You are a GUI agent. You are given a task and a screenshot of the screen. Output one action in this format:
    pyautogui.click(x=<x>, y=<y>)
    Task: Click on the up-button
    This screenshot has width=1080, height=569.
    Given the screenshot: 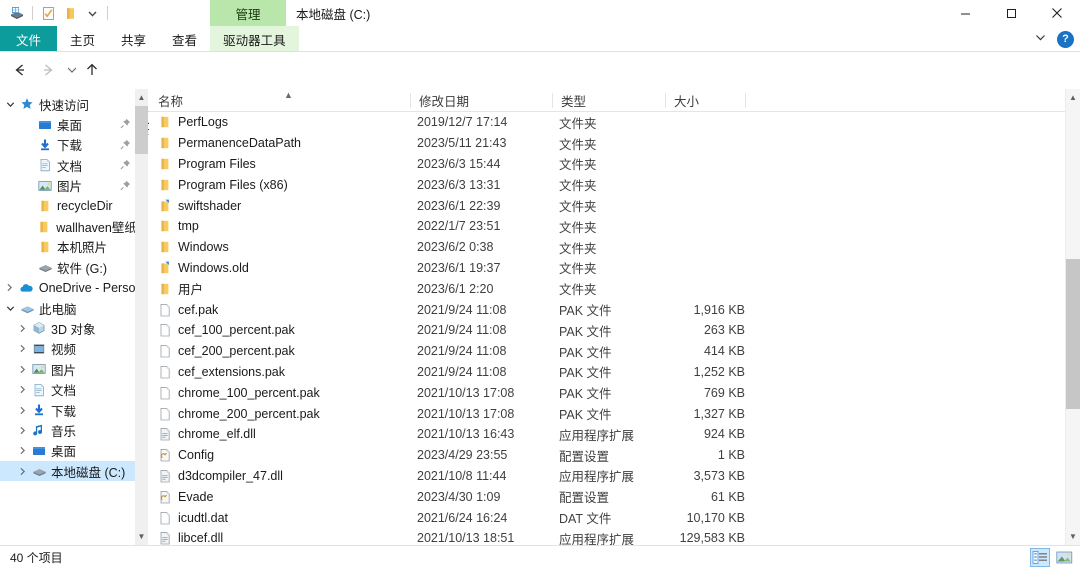 What is the action you would take?
    pyautogui.click(x=92, y=70)
    